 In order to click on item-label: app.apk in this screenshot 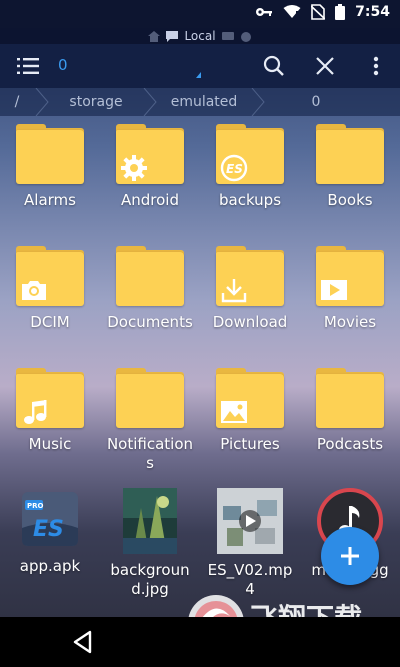, I will do `click(50, 566)`.